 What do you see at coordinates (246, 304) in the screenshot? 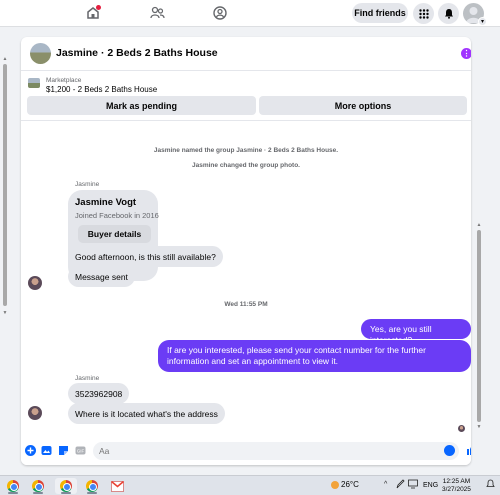
I see `timestamp: Wed 11:55 PM` at bounding box center [246, 304].